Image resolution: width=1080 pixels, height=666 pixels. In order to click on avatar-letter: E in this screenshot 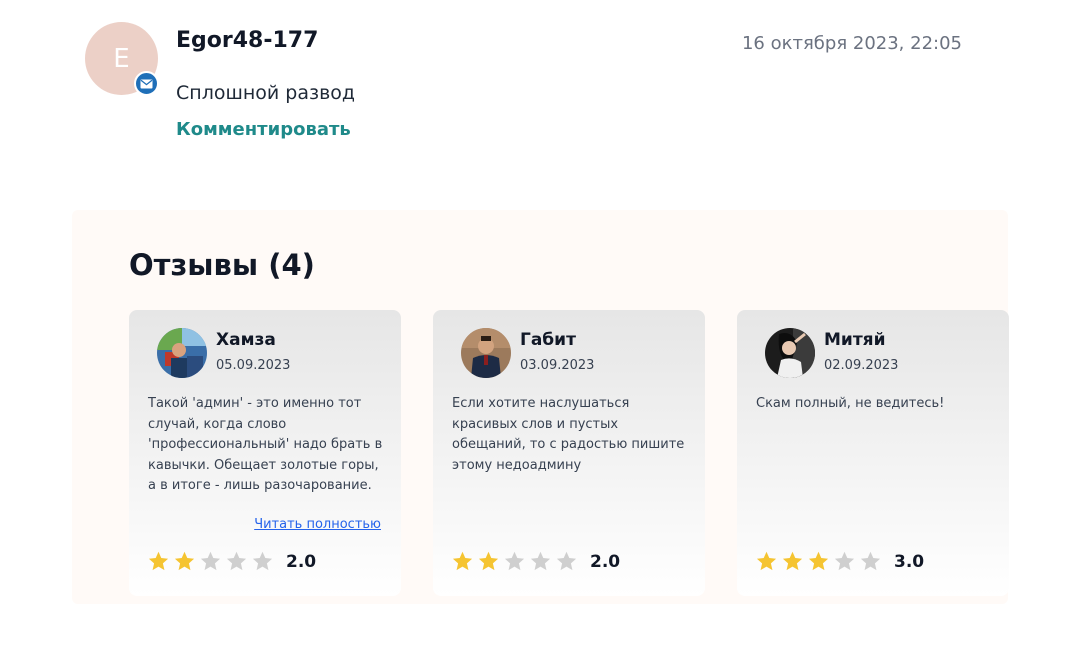, I will do `click(121, 58)`.